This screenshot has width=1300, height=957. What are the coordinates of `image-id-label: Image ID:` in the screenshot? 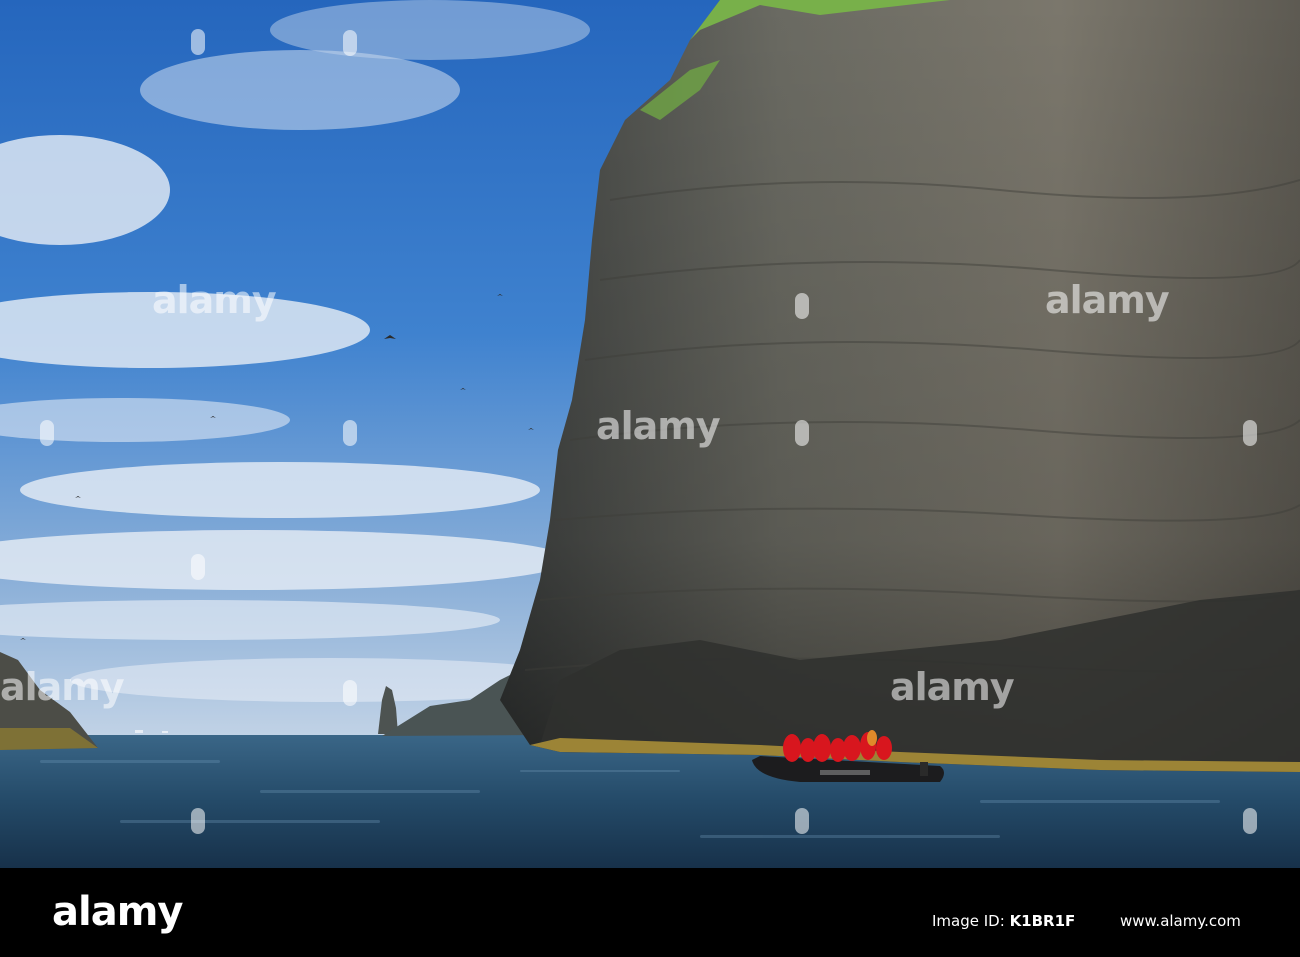 It's located at (968, 921).